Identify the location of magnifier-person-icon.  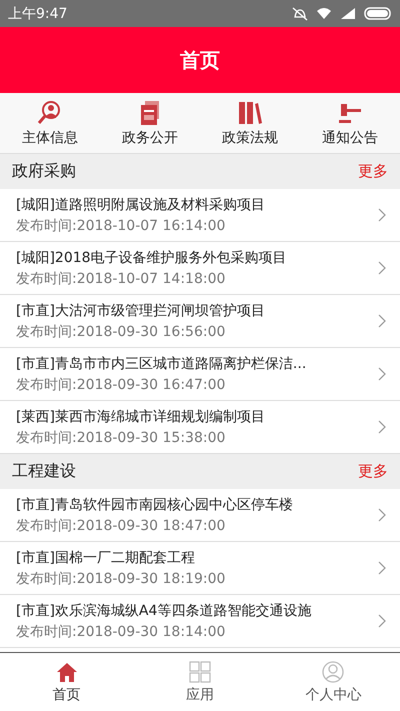
(50, 113).